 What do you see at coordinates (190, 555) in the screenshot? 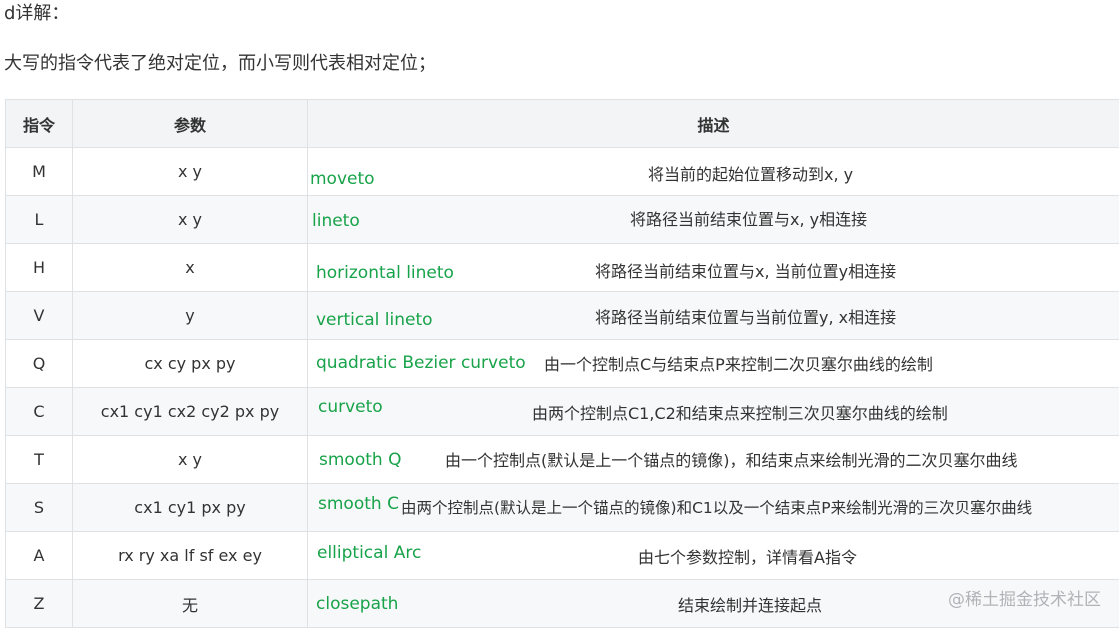
I see `param-cell: rx ry xa lf sf ex ey` at bounding box center [190, 555].